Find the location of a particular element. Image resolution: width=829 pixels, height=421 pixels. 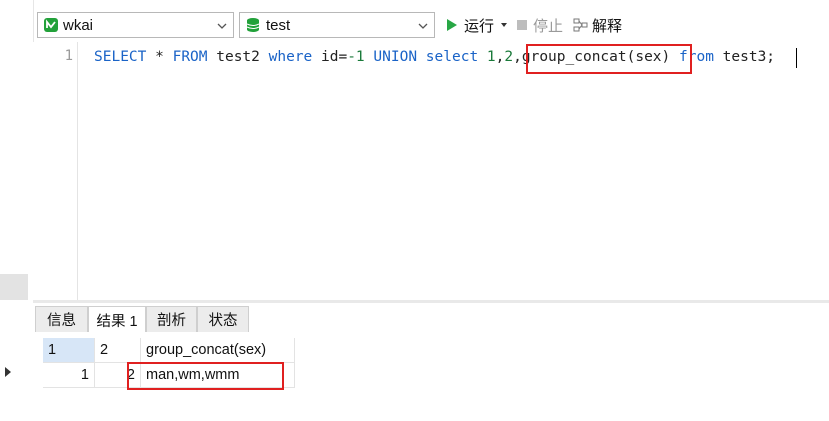

stop-label: 停止 is located at coordinates (548, 26).